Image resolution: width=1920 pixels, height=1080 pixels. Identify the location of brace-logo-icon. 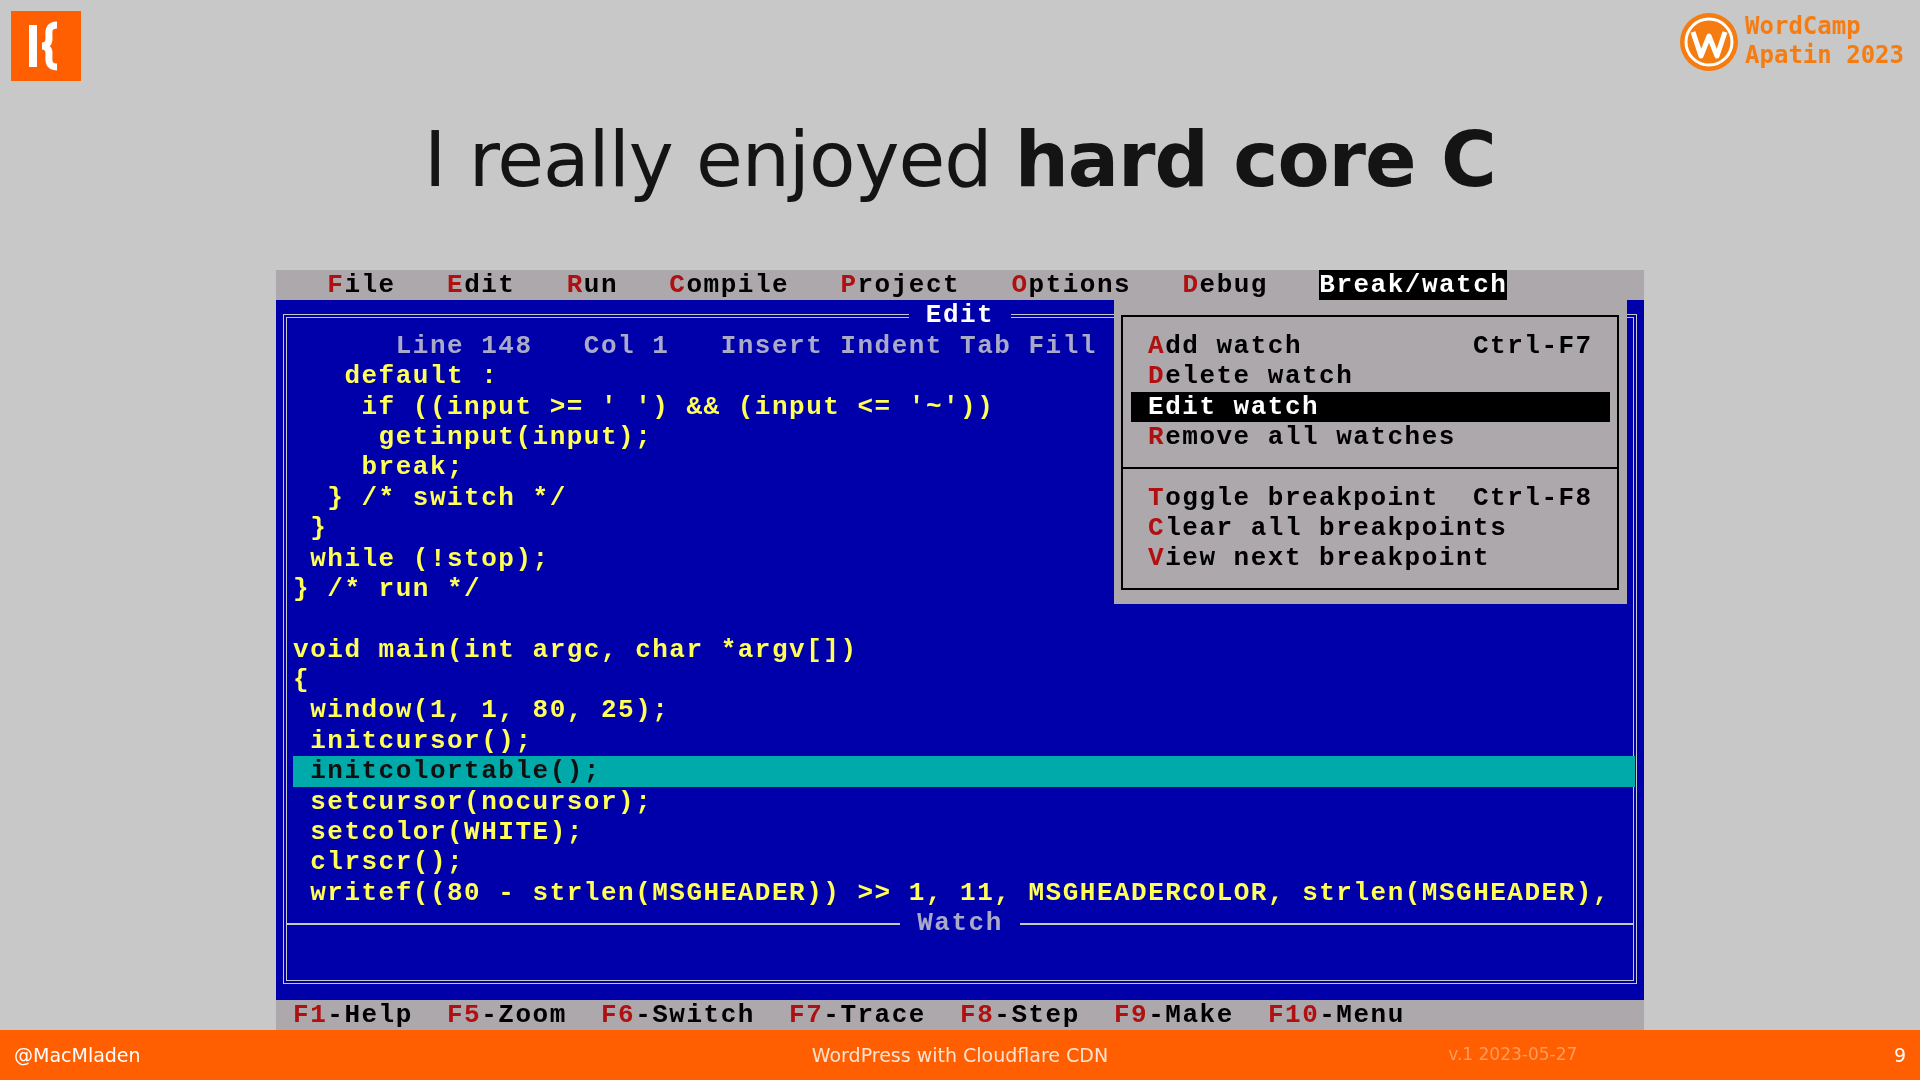
(46, 46).